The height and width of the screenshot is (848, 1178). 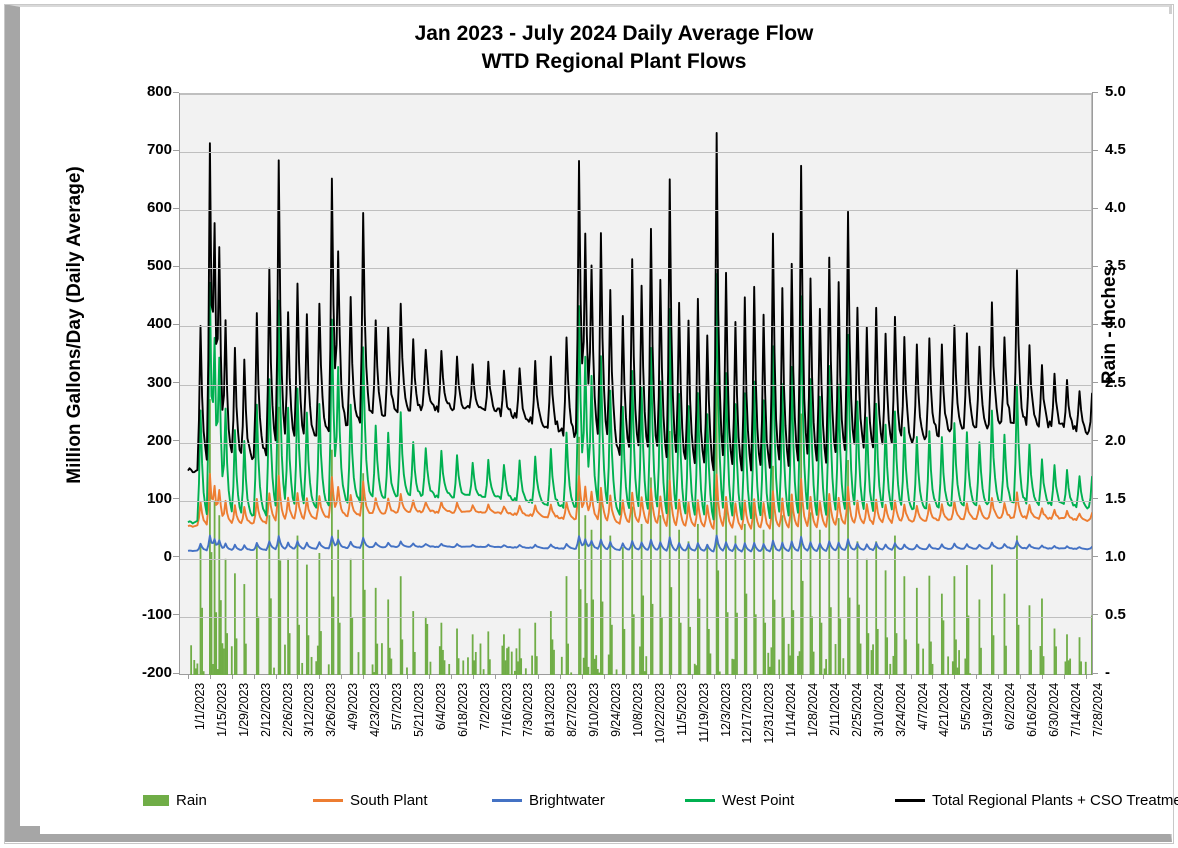 I want to click on x-axis-tick-label: 4/21/2024, so click(x=944, y=710).